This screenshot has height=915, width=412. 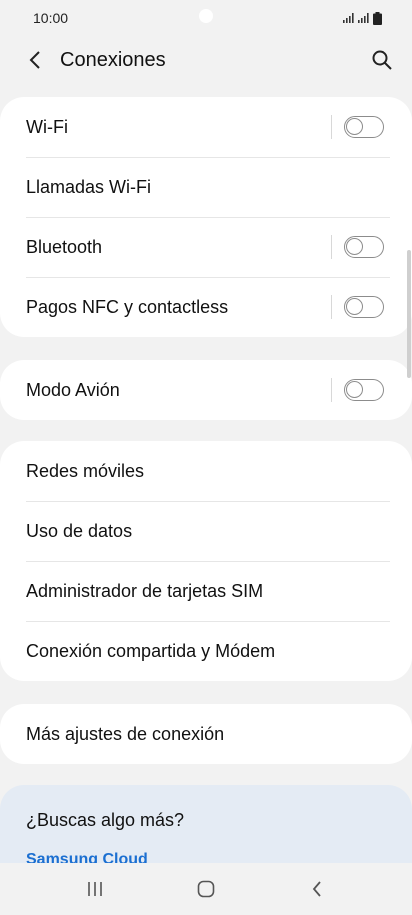 I want to click on setting-label: Administrador de tarjetas SIM, so click(x=145, y=590).